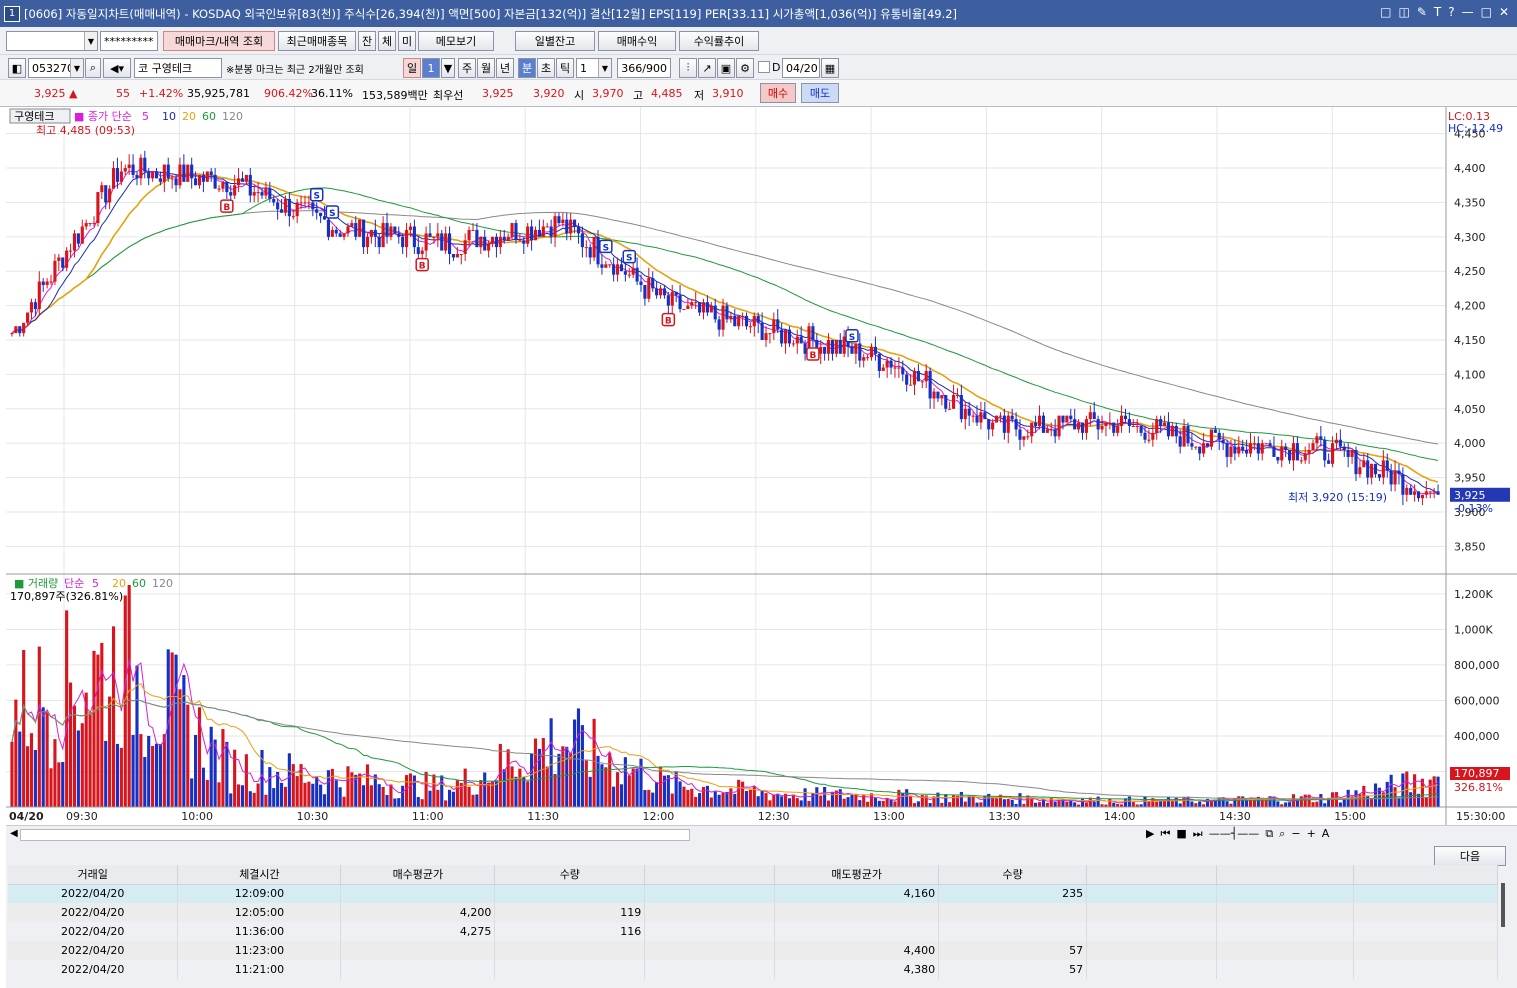 This screenshot has width=1517, height=988. What do you see at coordinates (719, 41) in the screenshot?
I see `return-trend-button: 수익률추이` at bounding box center [719, 41].